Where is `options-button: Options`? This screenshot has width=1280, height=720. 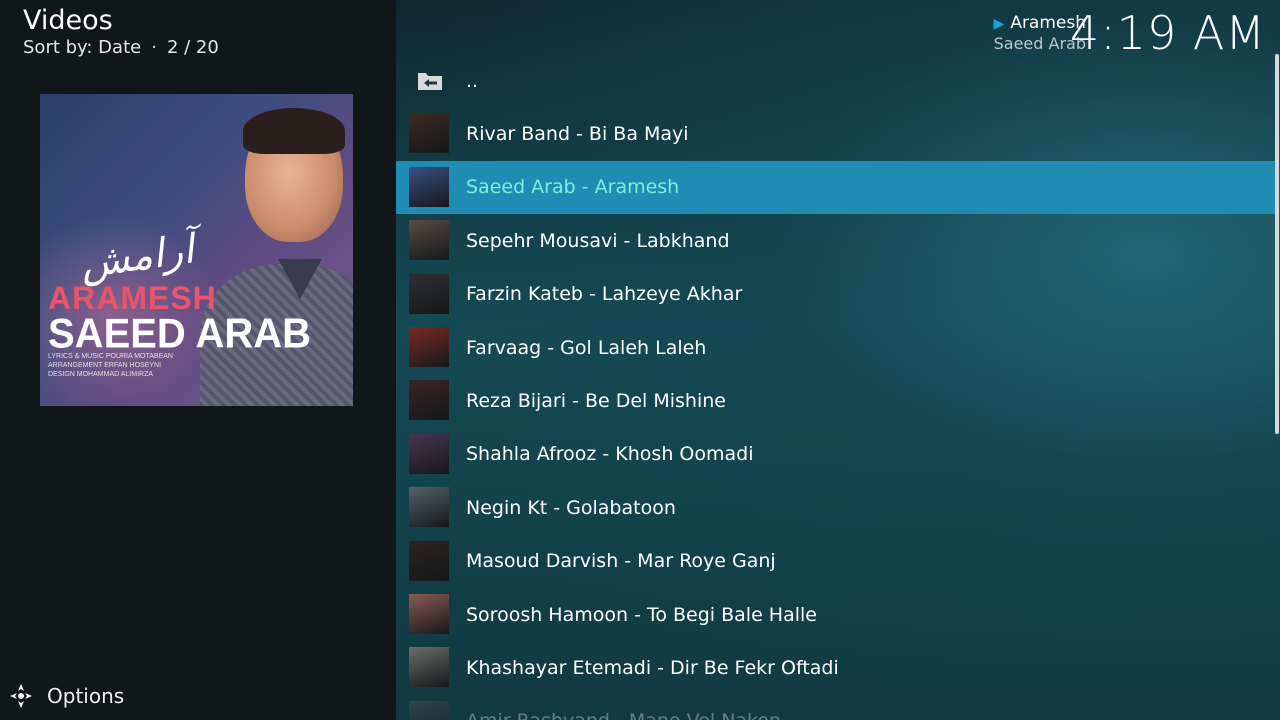
options-button: Options is located at coordinates (66, 696).